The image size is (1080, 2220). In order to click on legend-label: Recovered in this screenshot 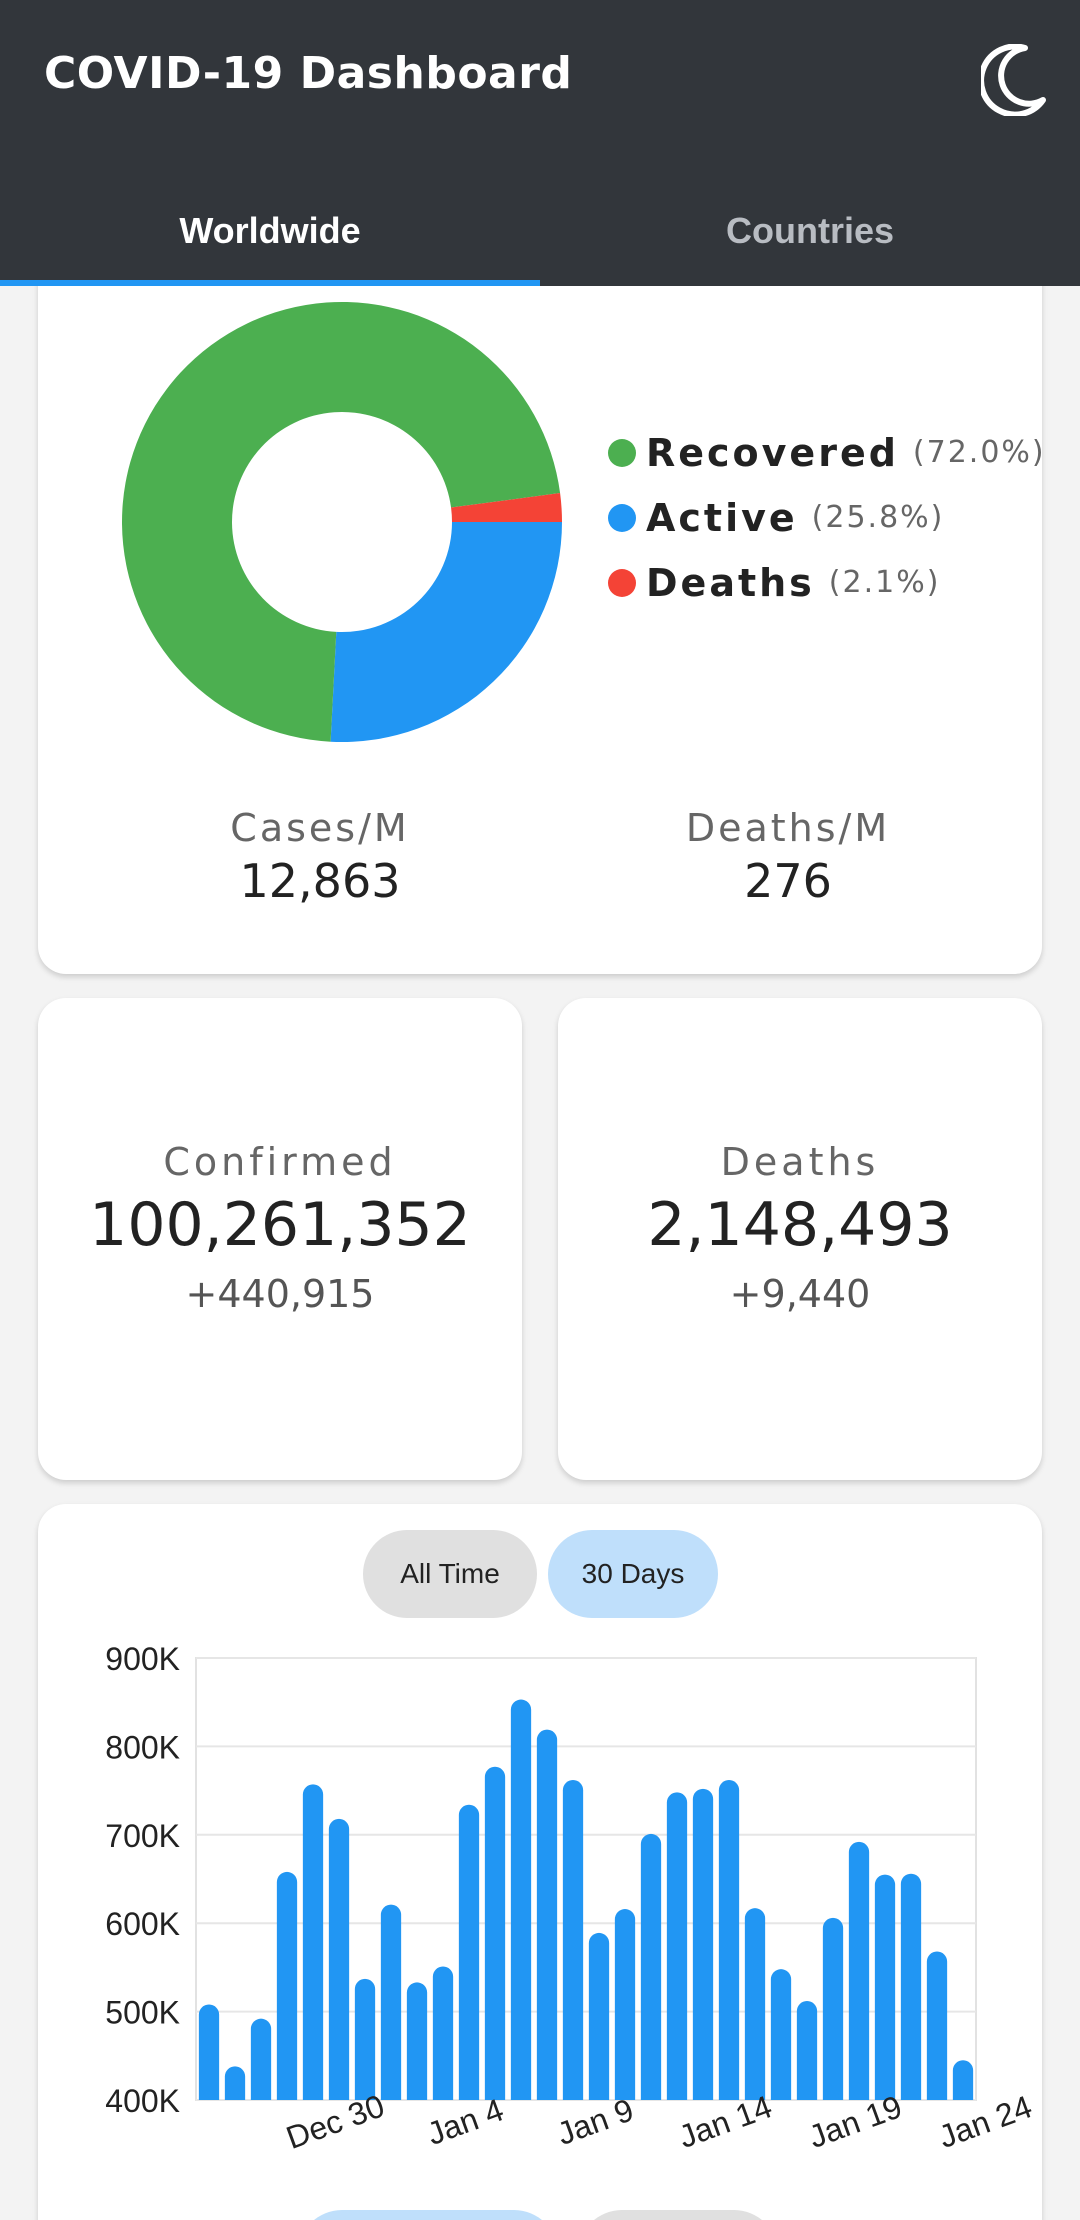, I will do `click(772, 452)`.